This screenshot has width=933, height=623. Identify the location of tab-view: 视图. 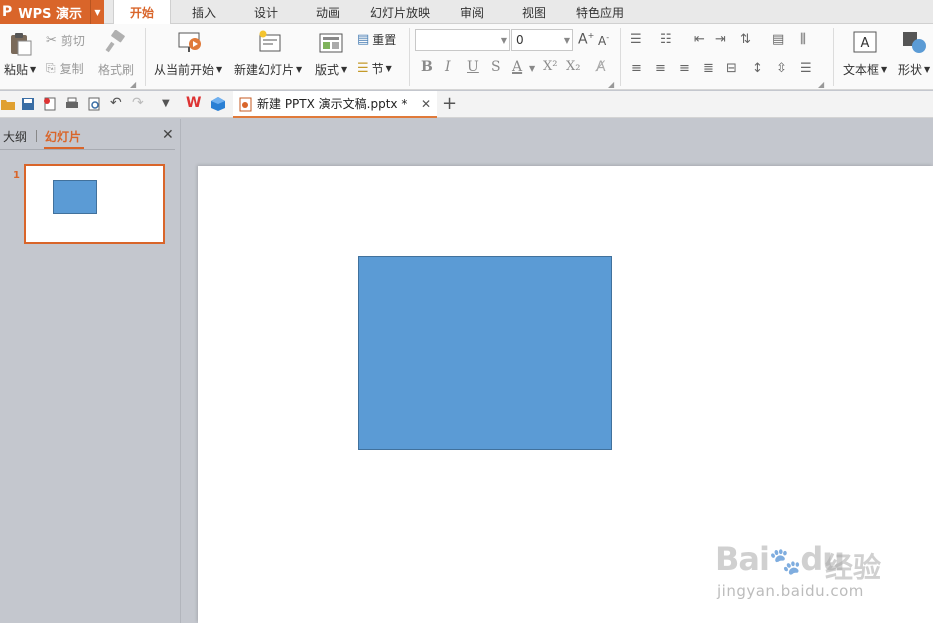
(534, 12).